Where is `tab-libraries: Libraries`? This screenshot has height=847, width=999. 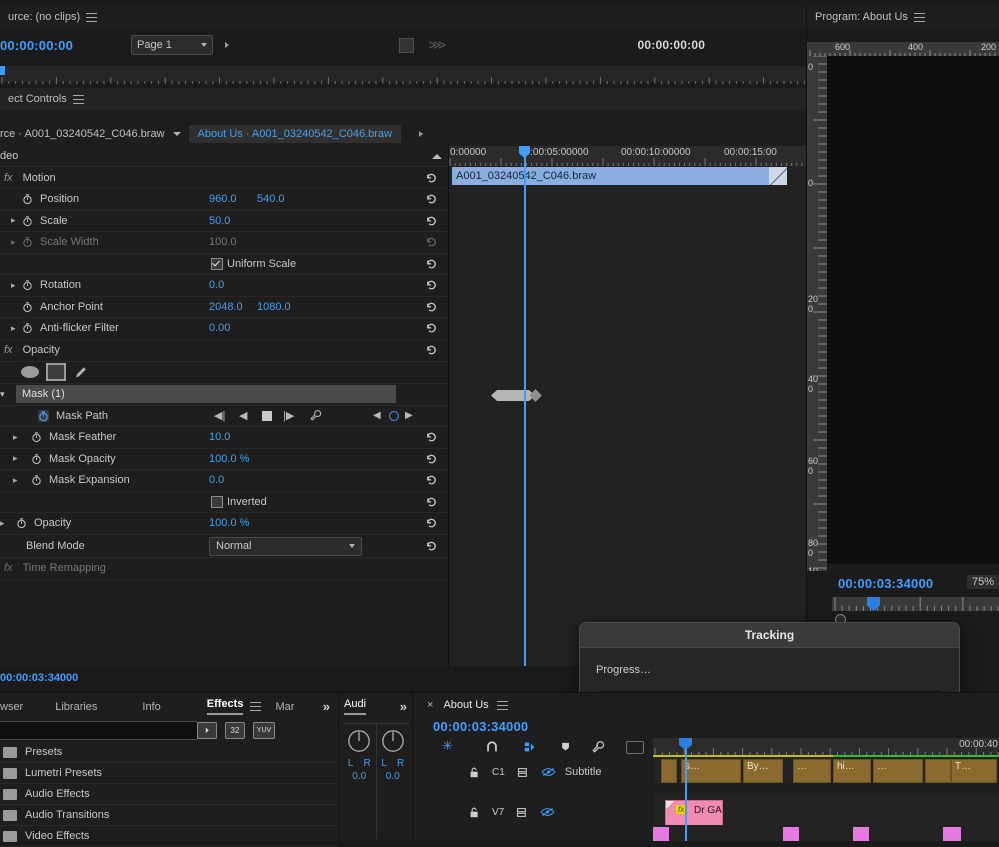
tab-libraries: Libraries is located at coordinates (76, 707).